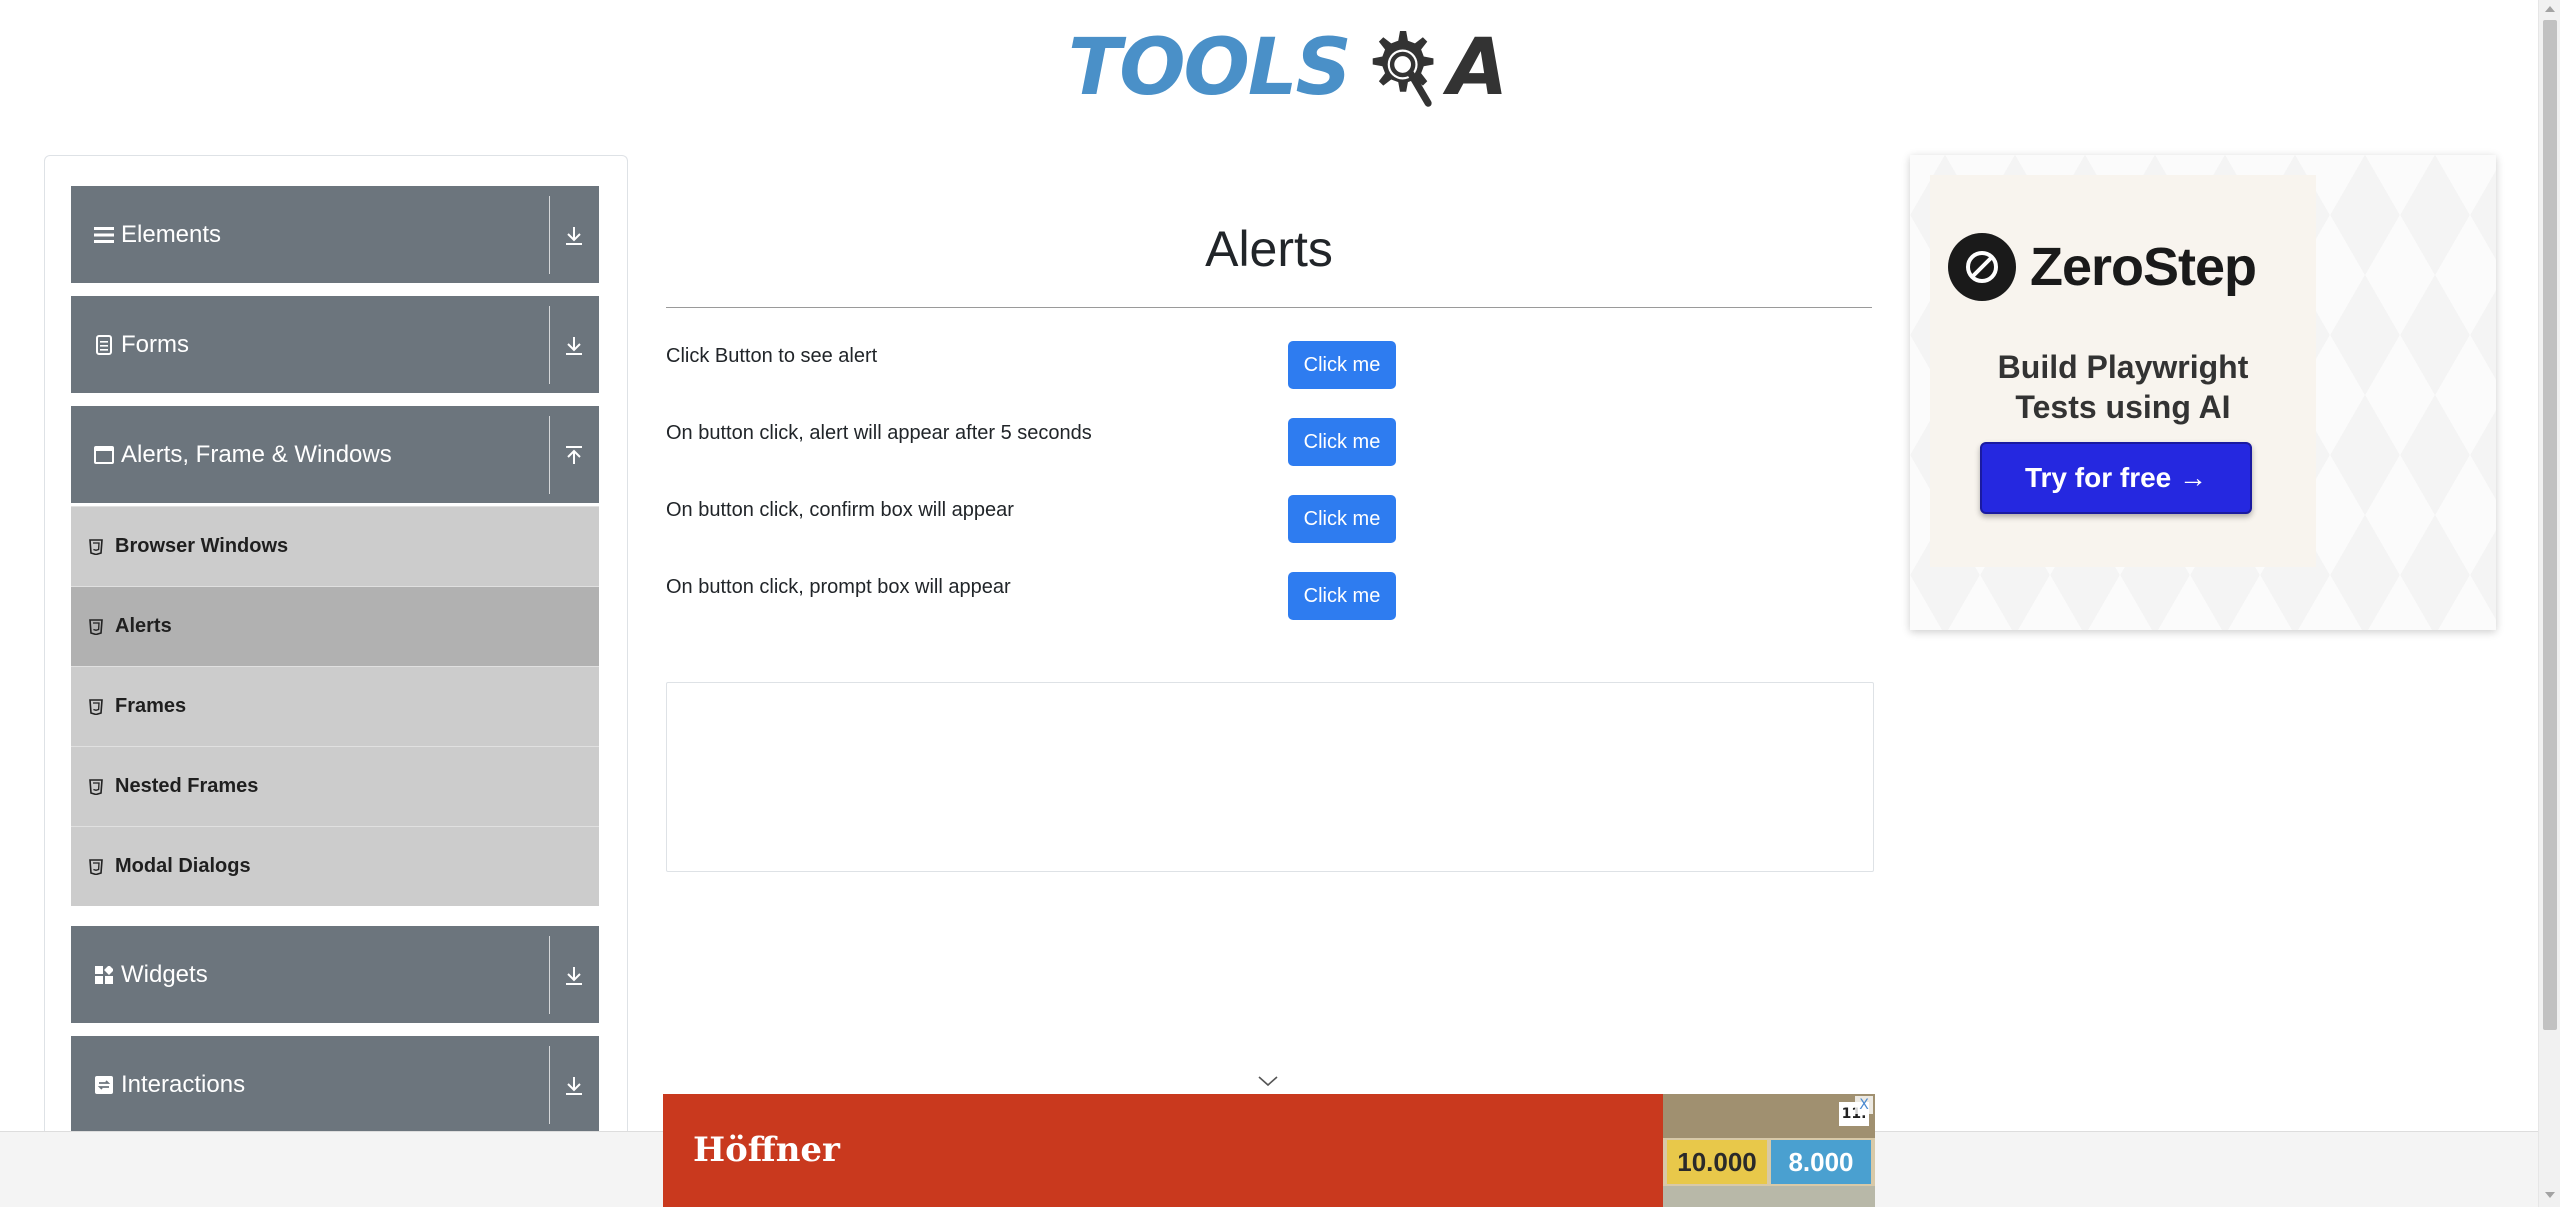 The height and width of the screenshot is (1207, 2560). I want to click on sidebar-item-frames: Frames, so click(335, 706).